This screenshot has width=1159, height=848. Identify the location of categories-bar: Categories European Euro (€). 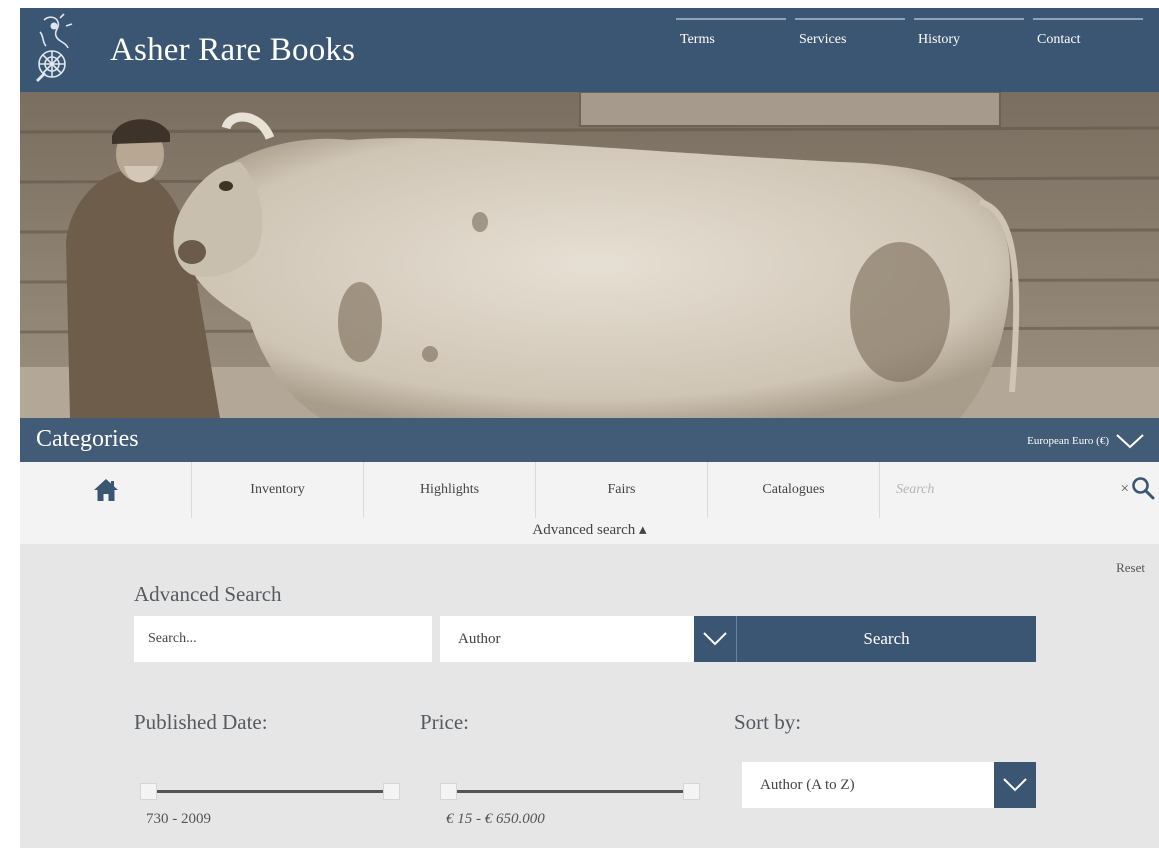
(589, 440).